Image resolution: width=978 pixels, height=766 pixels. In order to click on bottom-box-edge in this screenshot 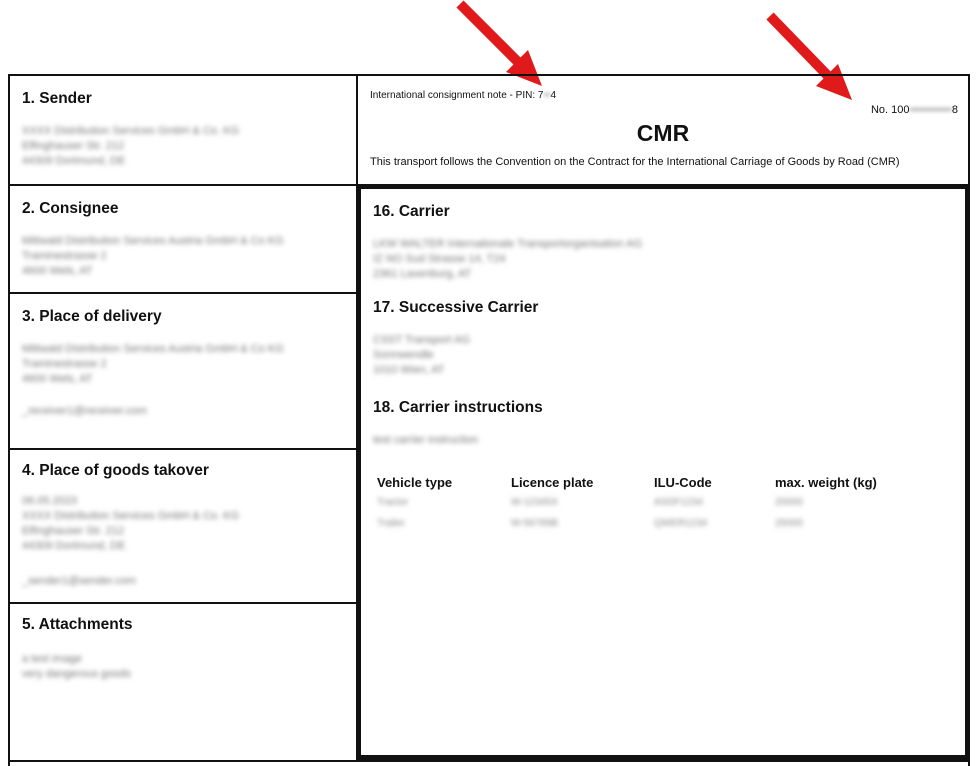, I will do `click(489, 763)`.